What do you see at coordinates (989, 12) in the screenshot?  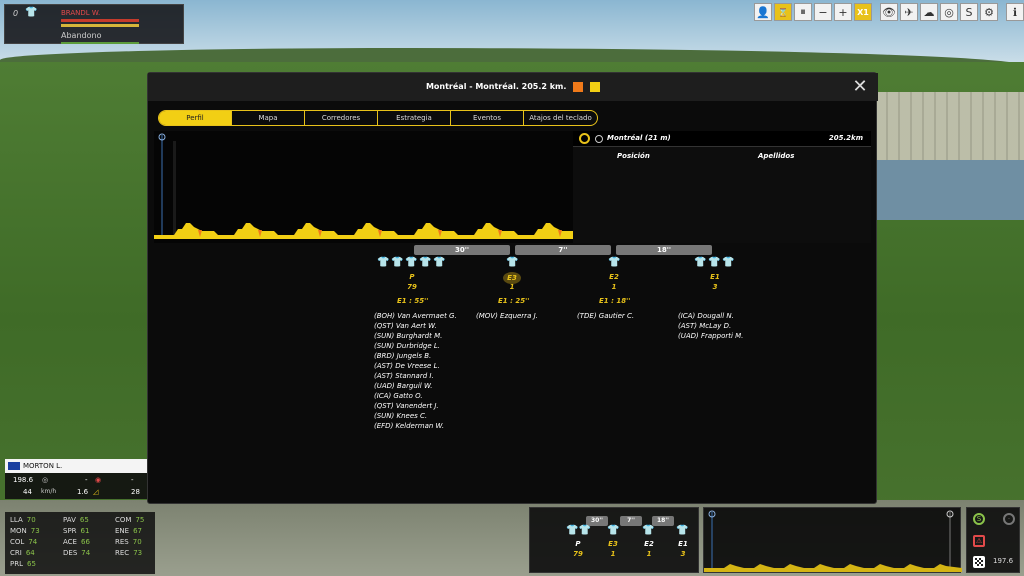 I see `gear-2-icon: ⚙` at bounding box center [989, 12].